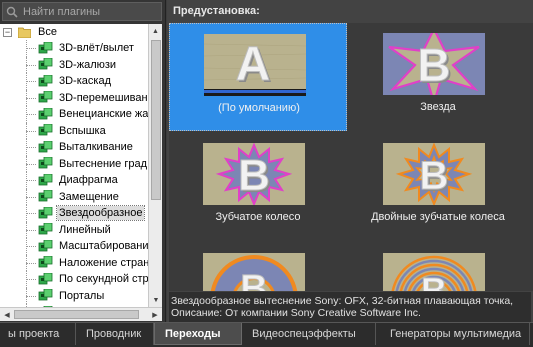 The width and height of the screenshot is (533, 347). What do you see at coordinates (12, 12) in the screenshot?
I see `search-icon` at bounding box center [12, 12].